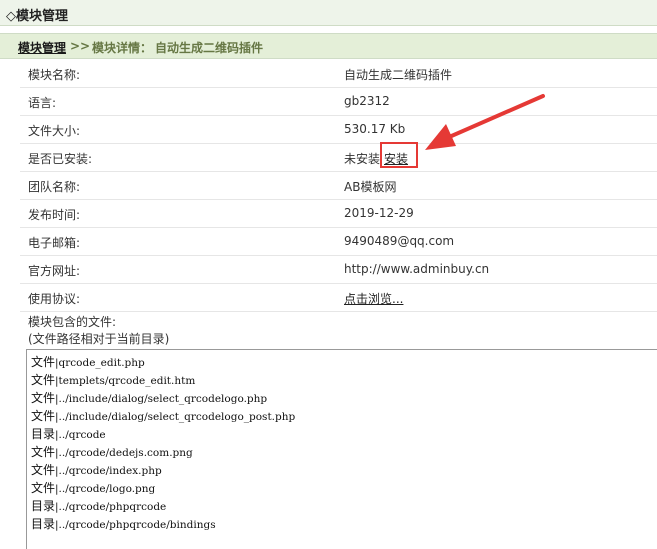  What do you see at coordinates (99, 506) in the screenshot?
I see `file-list-item: 目录|../qrcode/phpqrcode` at bounding box center [99, 506].